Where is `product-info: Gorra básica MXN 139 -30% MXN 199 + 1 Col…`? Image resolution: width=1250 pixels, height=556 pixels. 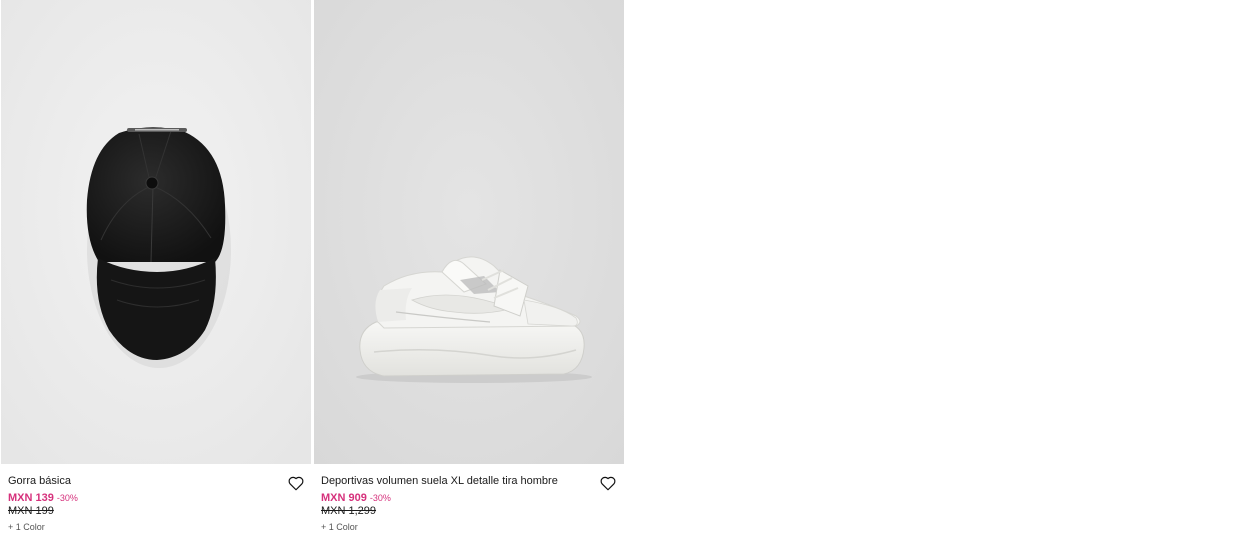
product-info: Gorra básica MXN 139 -30% MXN 199 + 1 Col… is located at coordinates (158, 504).